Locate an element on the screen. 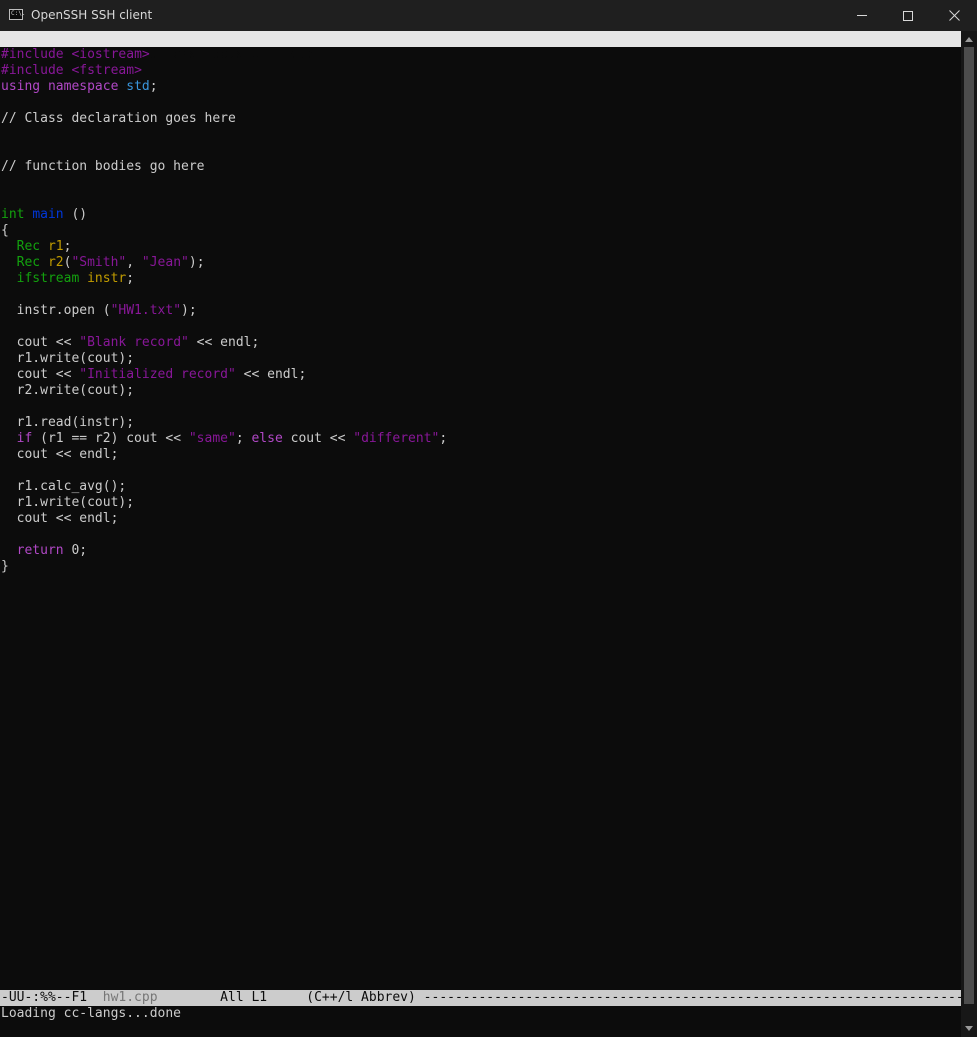 The width and height of the screenshot is (977, 1037). code-token: () is located at coordinates (75, 214).